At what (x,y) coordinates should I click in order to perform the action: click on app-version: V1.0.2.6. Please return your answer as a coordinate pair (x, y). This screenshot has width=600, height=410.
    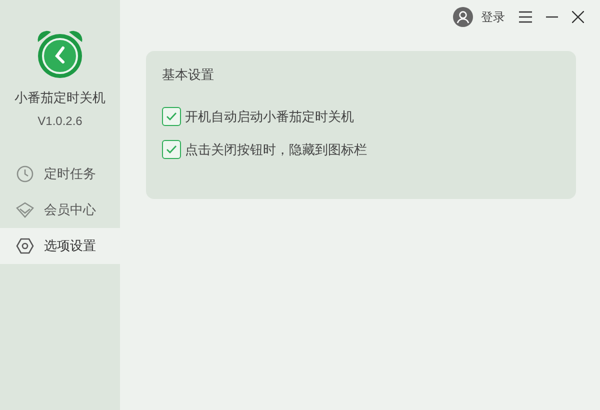
    Looking at the image, I should click on (60, 121).